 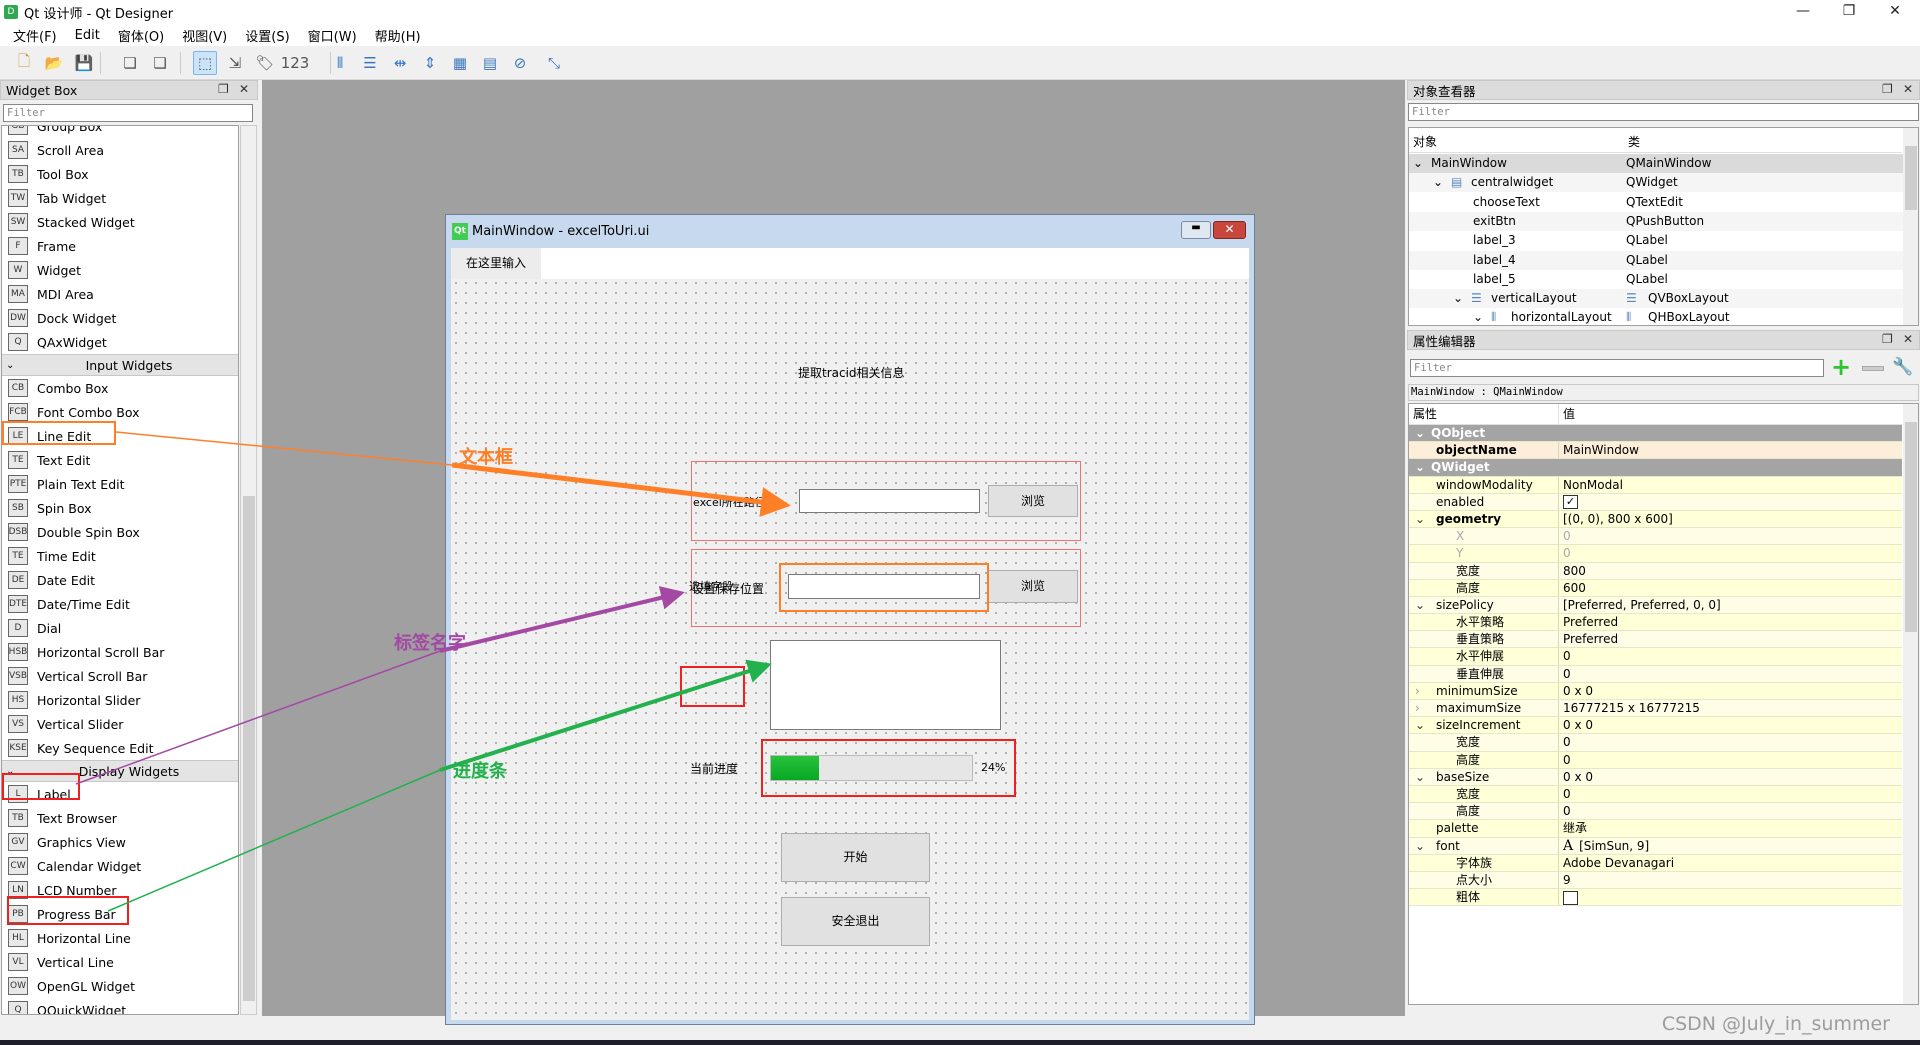 What do you see at coordinates (1730, 880) in the screenshot?
I see `property-value-cell: 9` at bounding box center [1730, 880].